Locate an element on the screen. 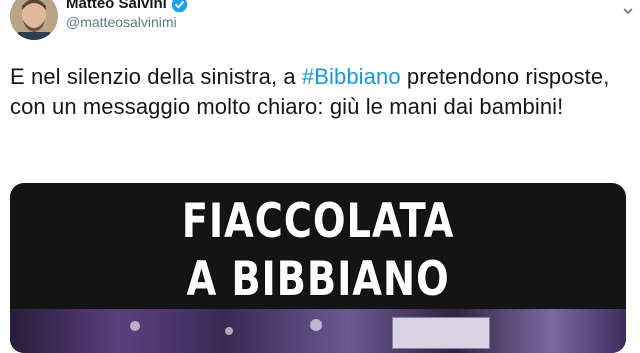 This screenshot has width=640, height=353. avatar is located at coordinates (34, 20).